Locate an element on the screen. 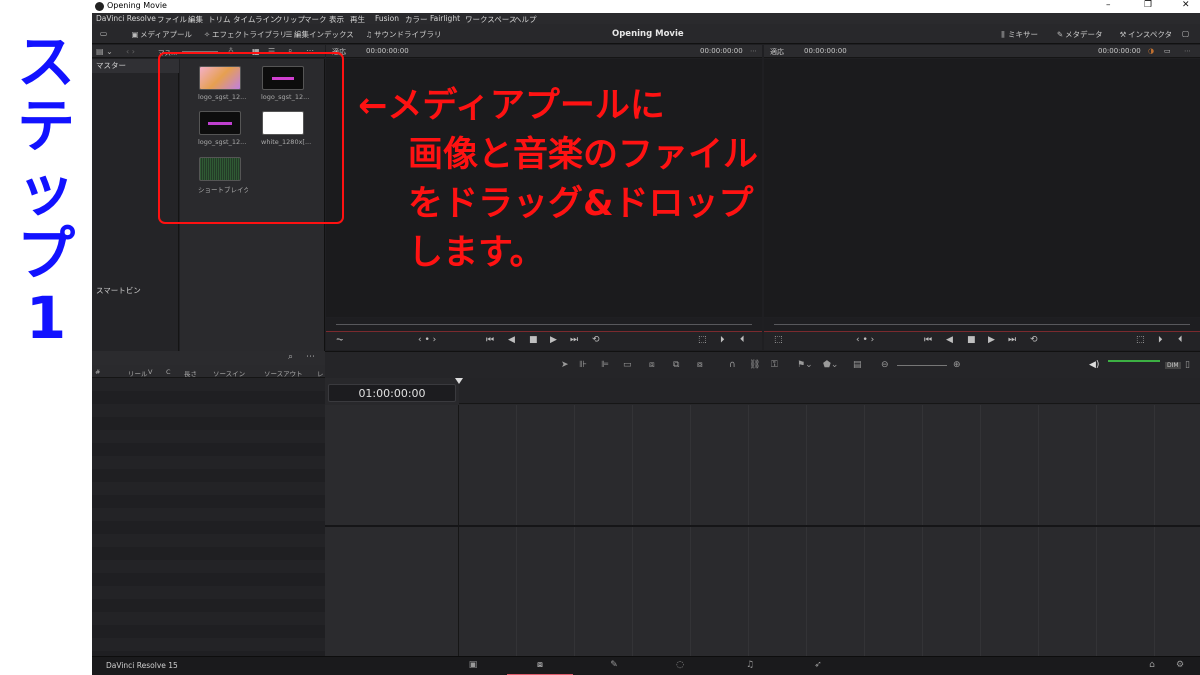 The height and width of the screenshot is (675, 1200). column-header: リール is located at coordinates (138, 373).